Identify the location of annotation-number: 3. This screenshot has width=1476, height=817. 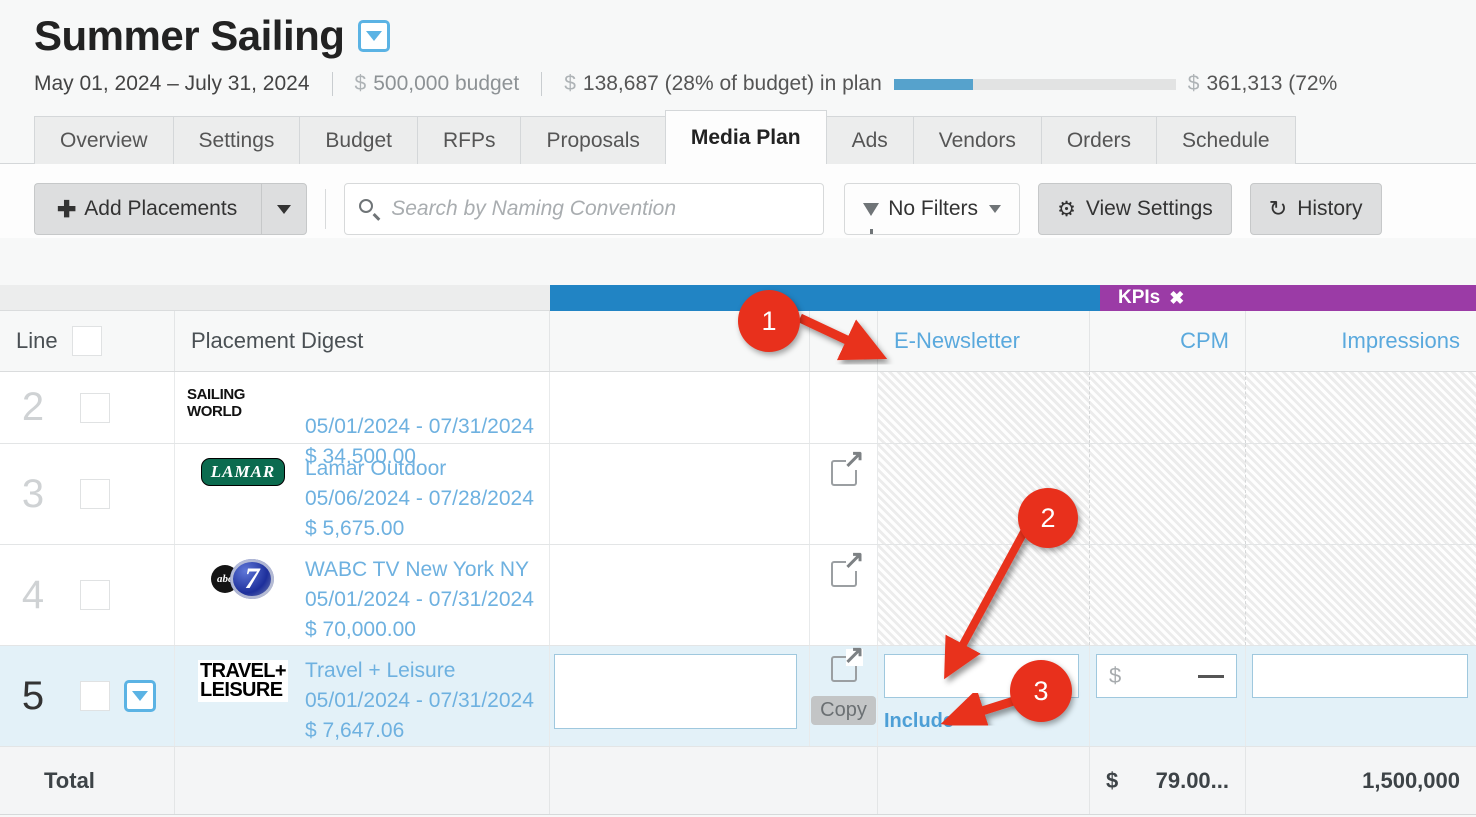
(1041, 690).